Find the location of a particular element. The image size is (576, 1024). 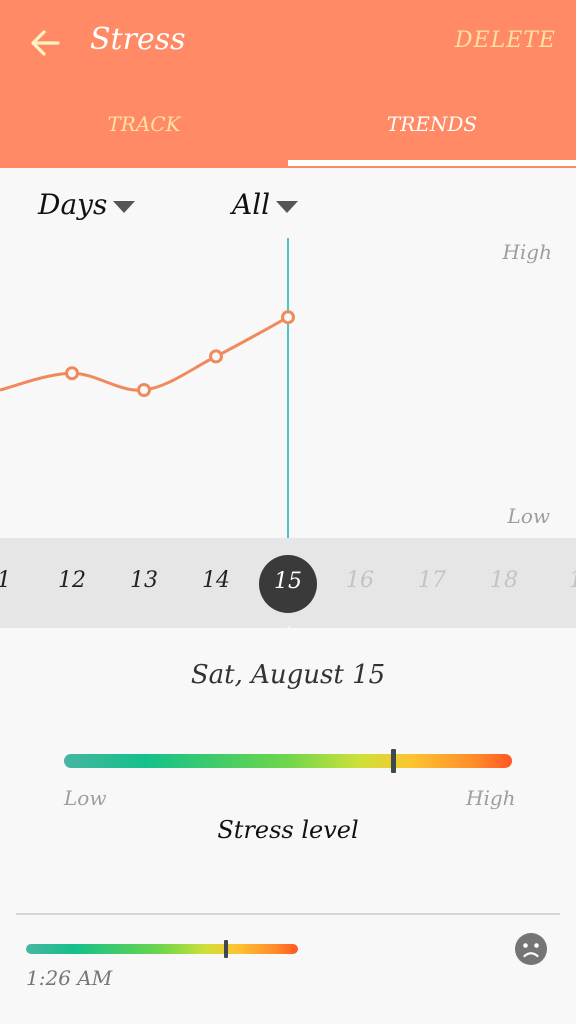

stress-level-caption: Stress level is located at coordinates (288, 830).